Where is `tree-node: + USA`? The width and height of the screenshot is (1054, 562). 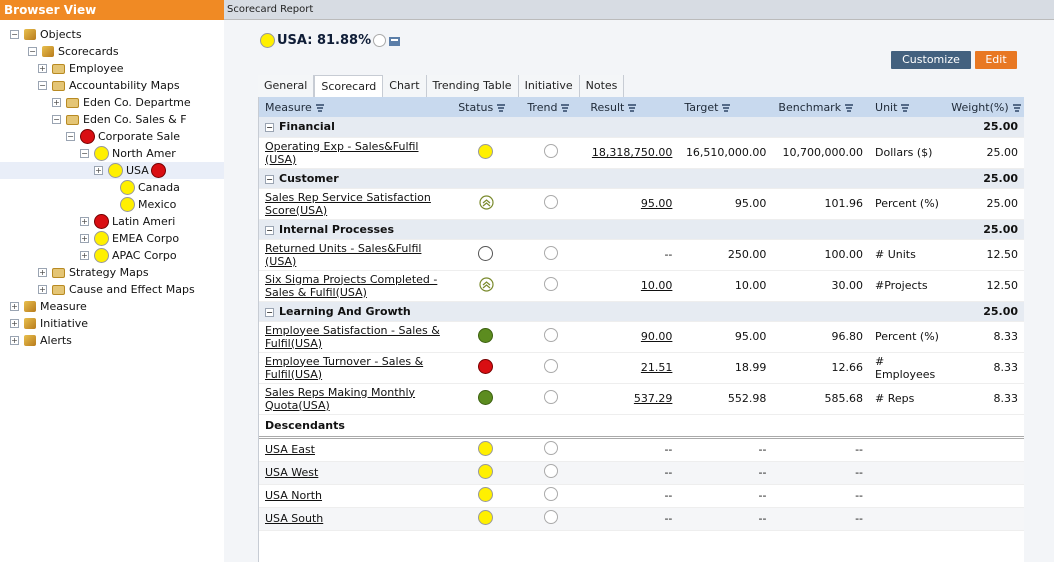 tree-node: + USA is located at coordinates (117, 170).